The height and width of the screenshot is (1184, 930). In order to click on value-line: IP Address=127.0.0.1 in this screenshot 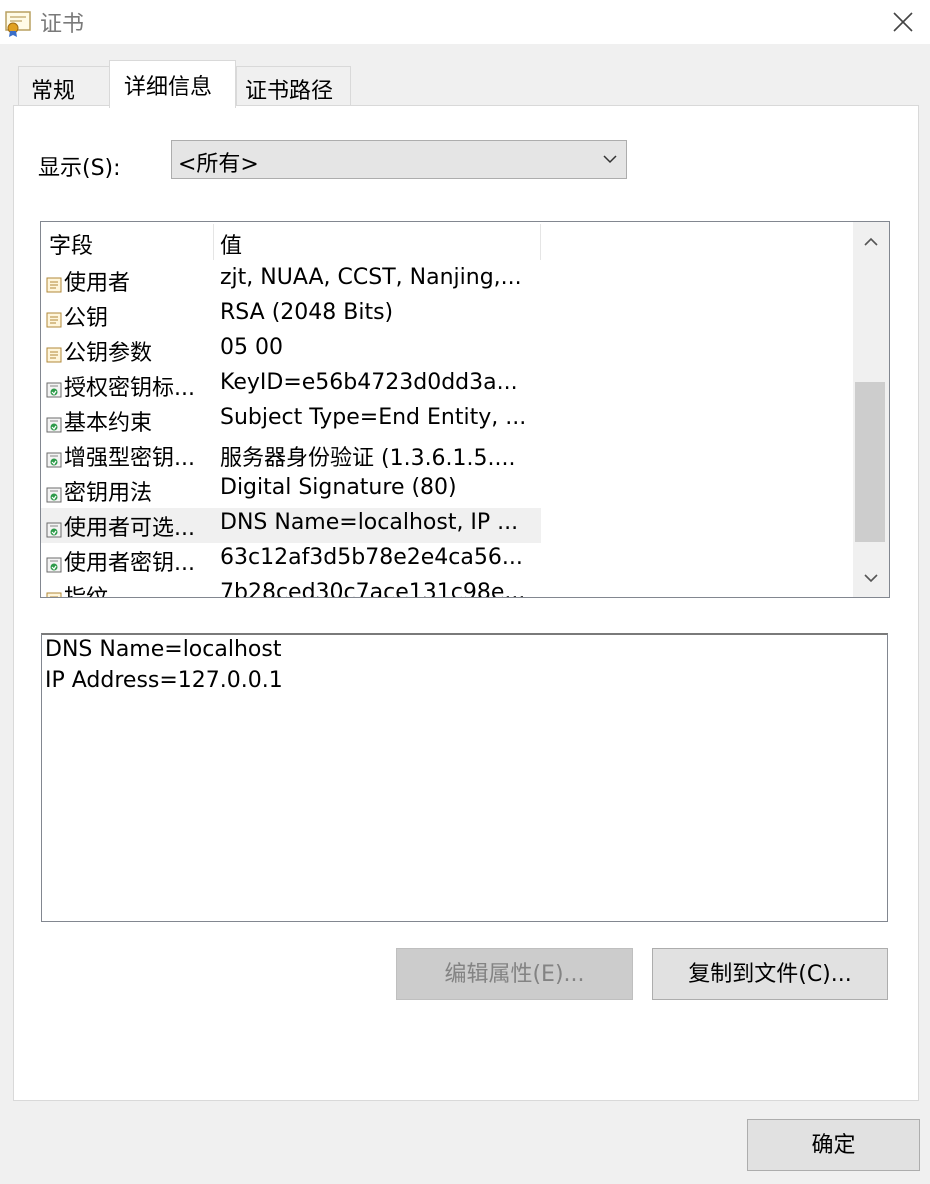, I will do `click(164, 680)`.